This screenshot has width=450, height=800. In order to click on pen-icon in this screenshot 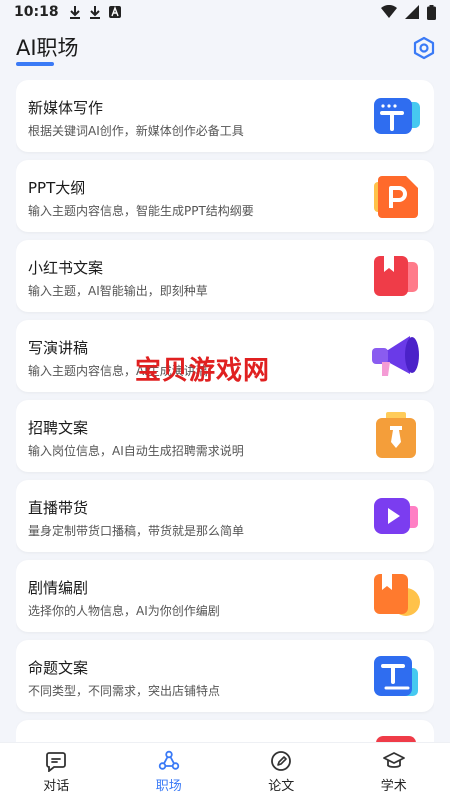, I will do `click(281, 760)`.